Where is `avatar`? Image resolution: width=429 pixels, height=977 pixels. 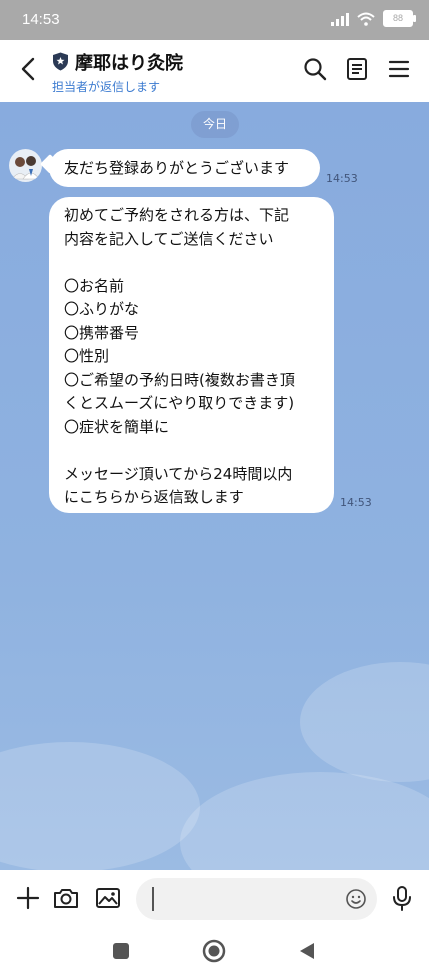 avatar is located at coordinates (25, 165).